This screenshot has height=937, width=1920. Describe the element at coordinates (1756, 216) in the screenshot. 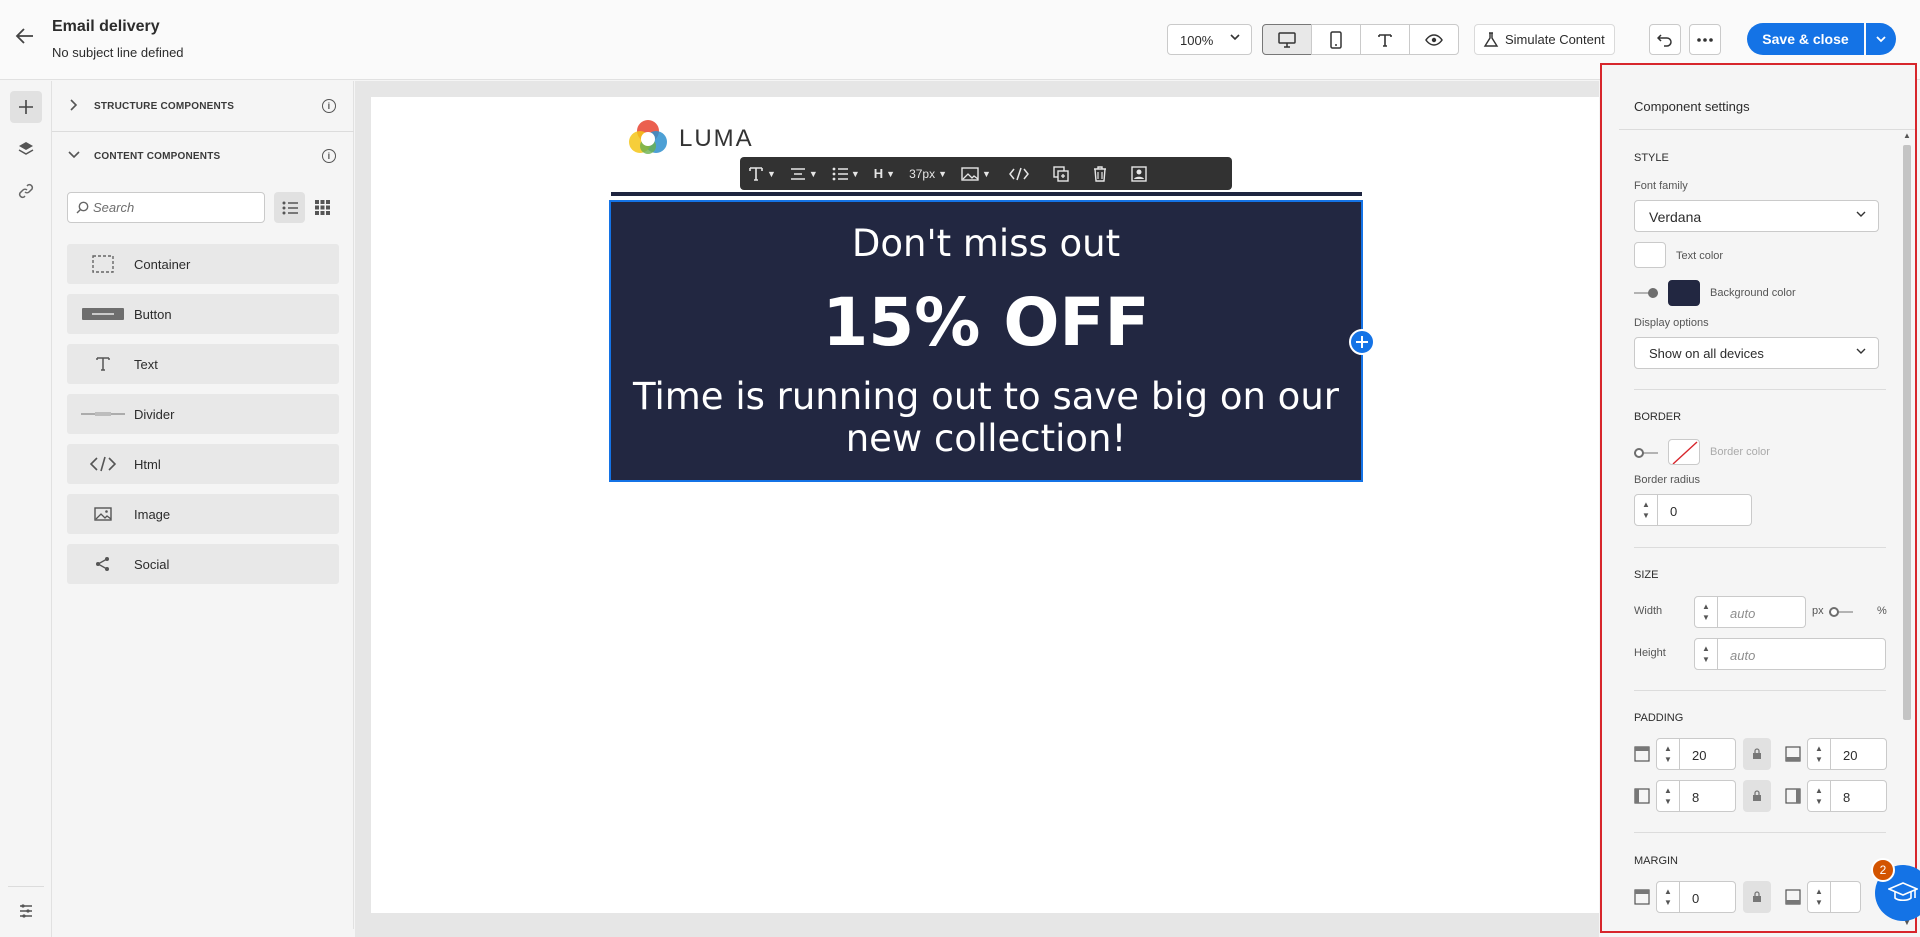

I see `font-family-select: Verdana` at that location.